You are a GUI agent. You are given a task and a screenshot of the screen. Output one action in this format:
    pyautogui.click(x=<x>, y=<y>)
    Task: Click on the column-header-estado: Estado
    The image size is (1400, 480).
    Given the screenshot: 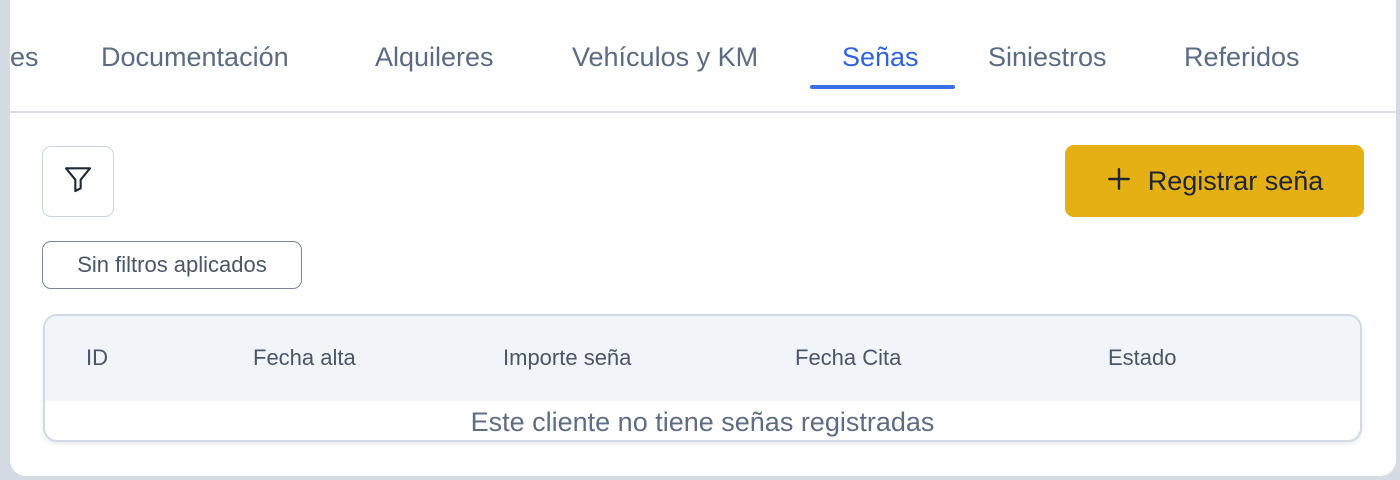 What is the action you would take?
    pyautogui.click(x=1142, y=358)
    